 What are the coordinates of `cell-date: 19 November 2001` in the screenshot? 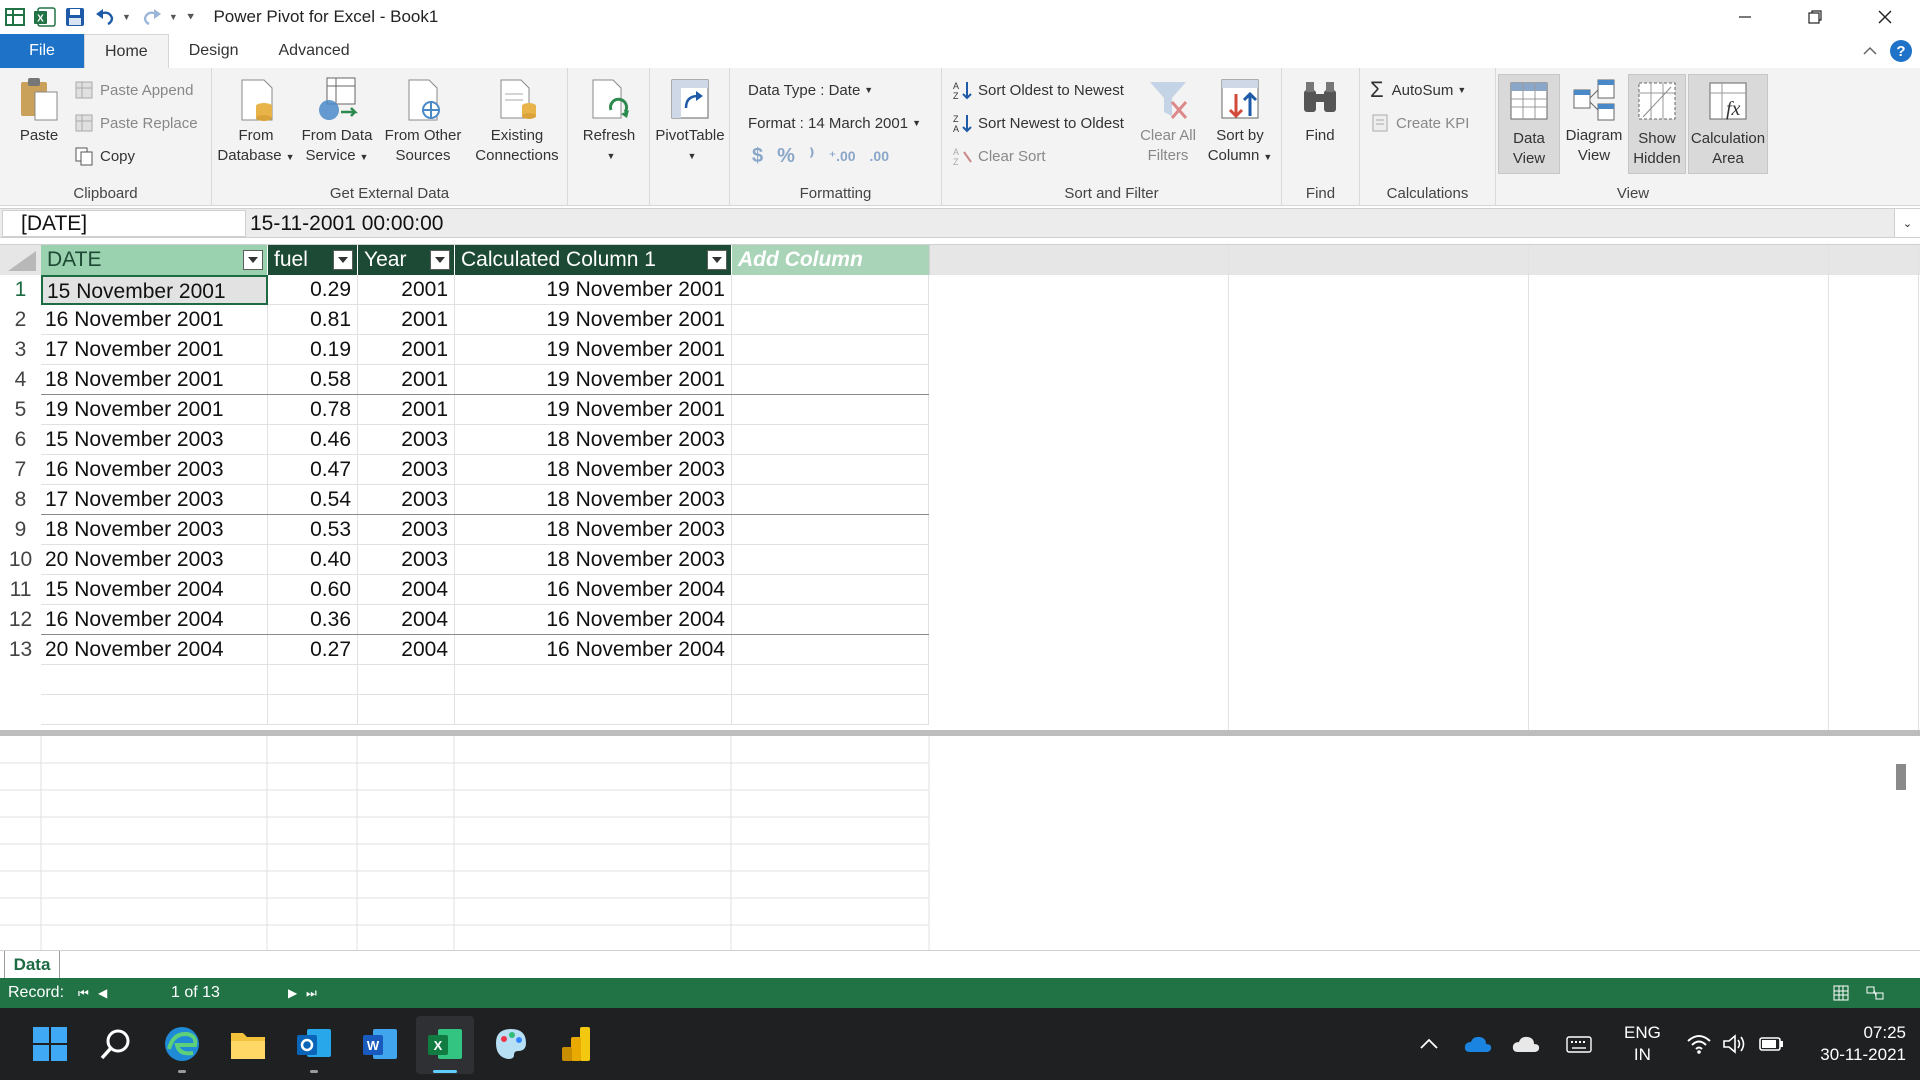 It's located at (154, 410).